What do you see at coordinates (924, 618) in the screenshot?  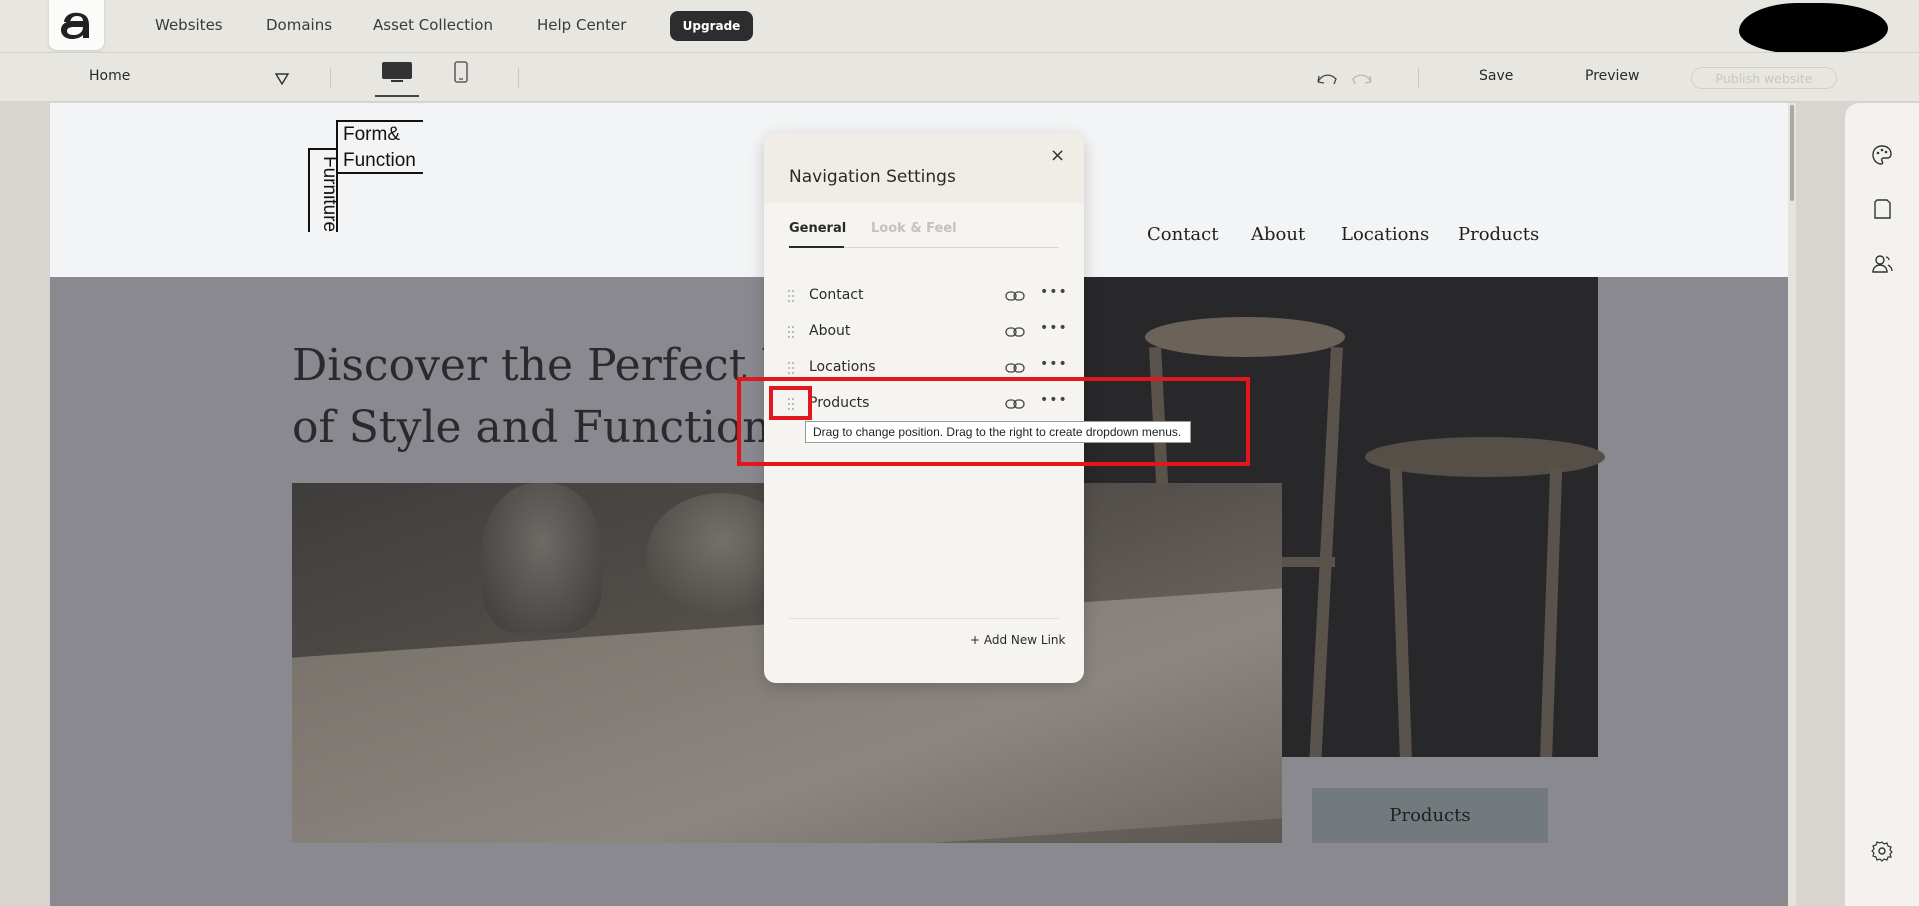 I see `panel-footer-divider` at bounding box center [924, 618].